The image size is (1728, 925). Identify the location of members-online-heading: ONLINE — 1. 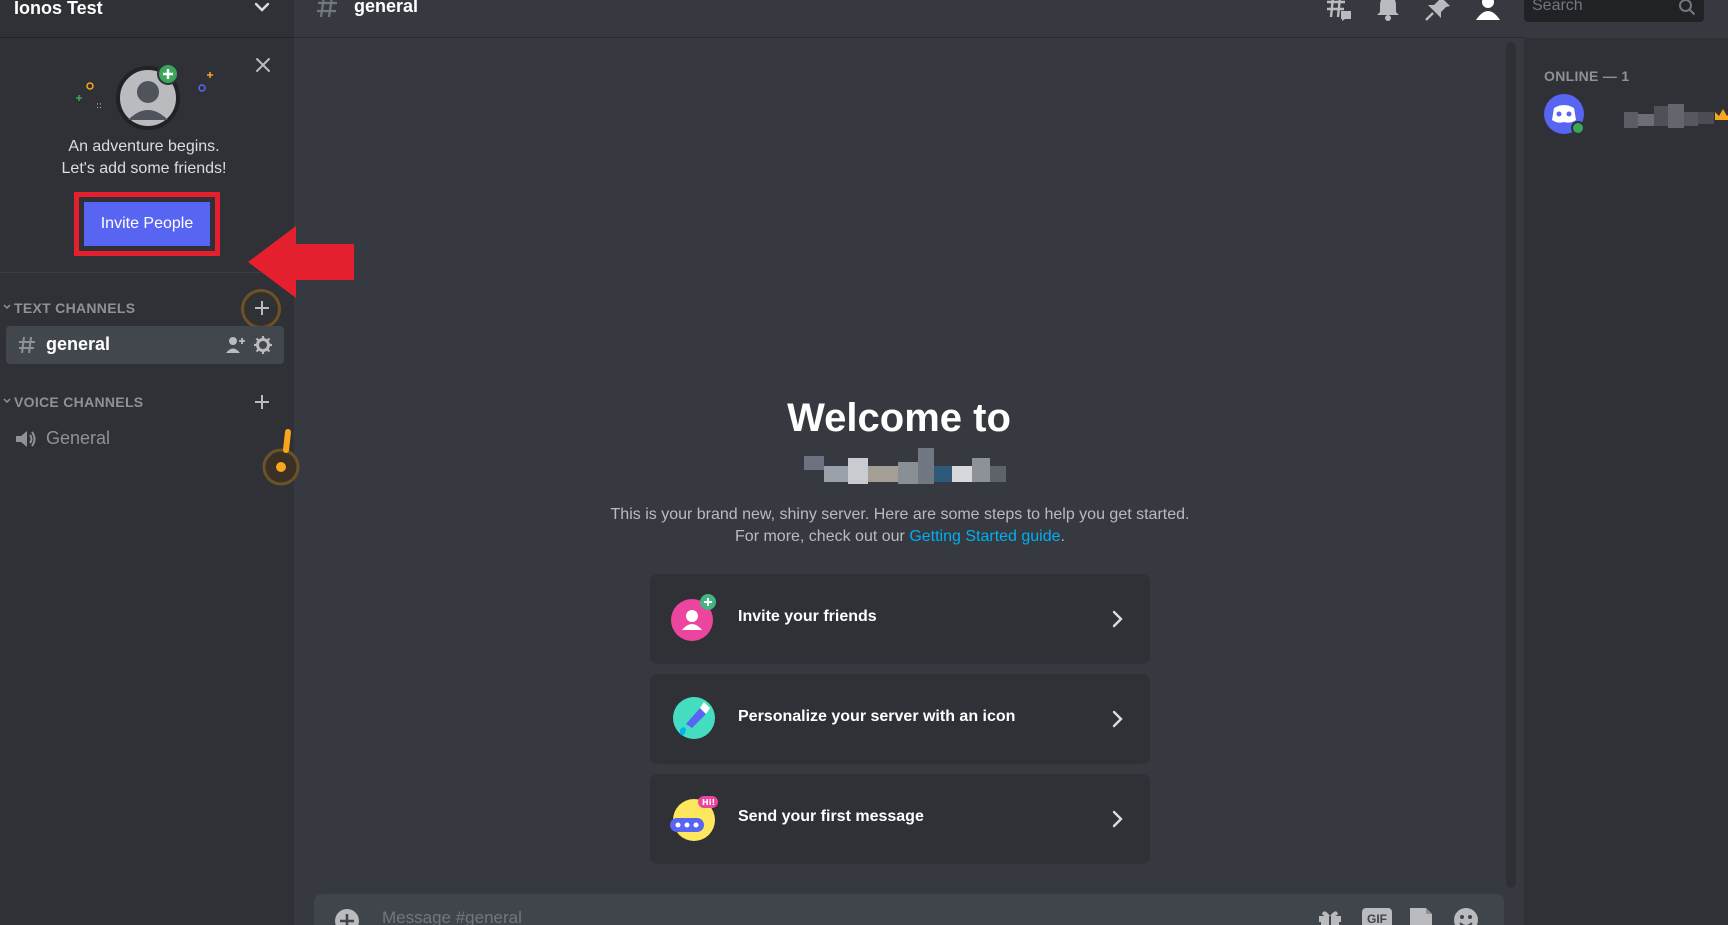
(1587, 76).